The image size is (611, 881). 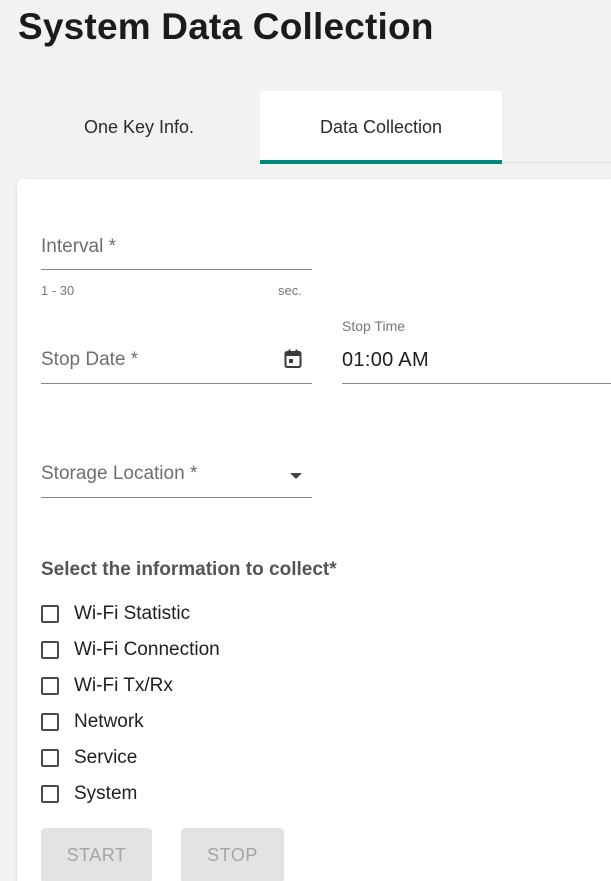 I want to click on tab-one-key-info: One Key Info., so click(x=139, y=127).